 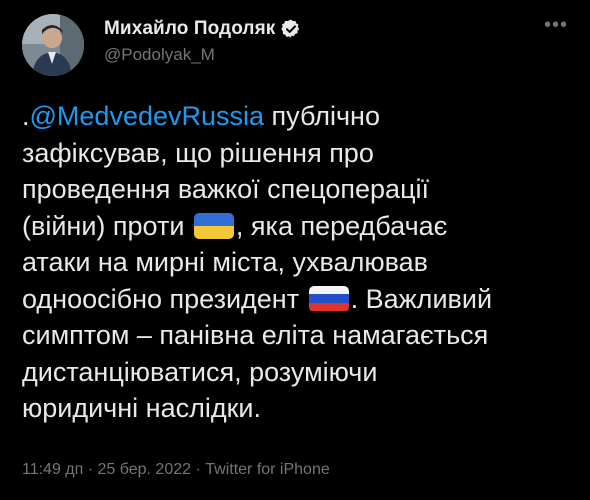 I want to click on tweet-text-segment: (війни) проти, so click(x=107, y=225).